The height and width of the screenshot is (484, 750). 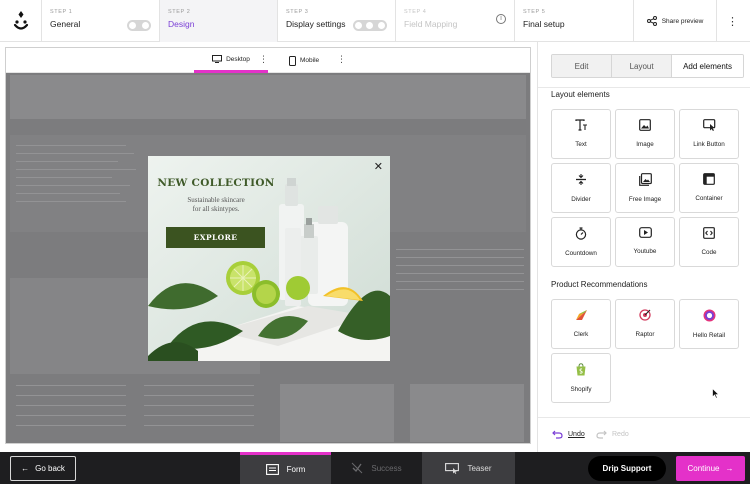 I want to click on kebab-icon: ⋮, so click(x=732, y=21).